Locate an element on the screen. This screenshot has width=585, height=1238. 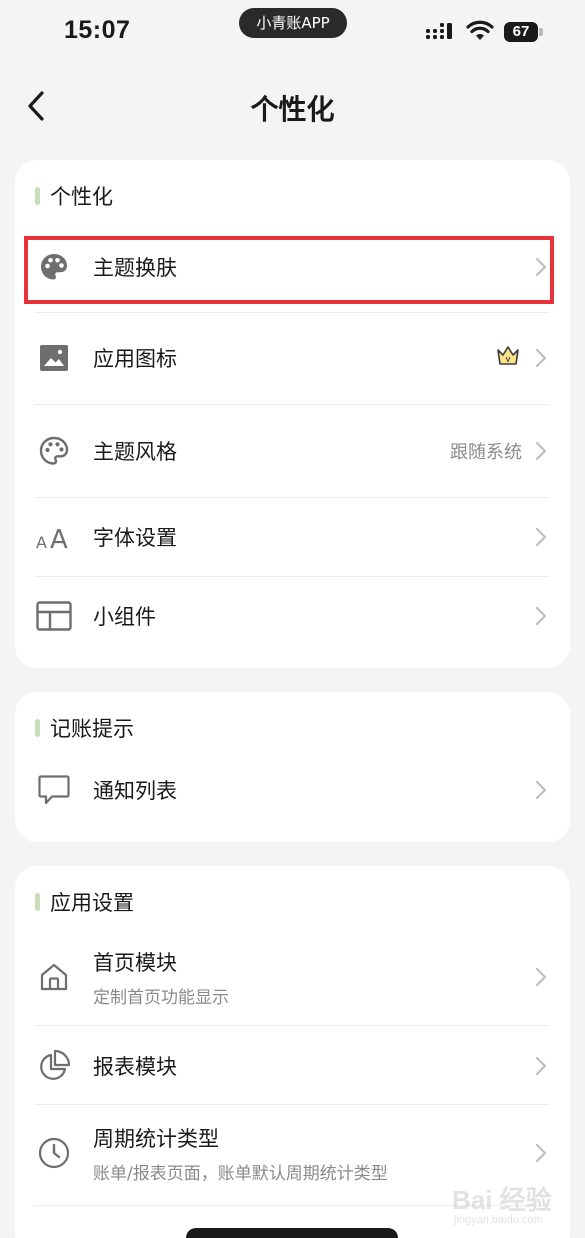
pie-chart-icon is located at coordinates (54, 1066).